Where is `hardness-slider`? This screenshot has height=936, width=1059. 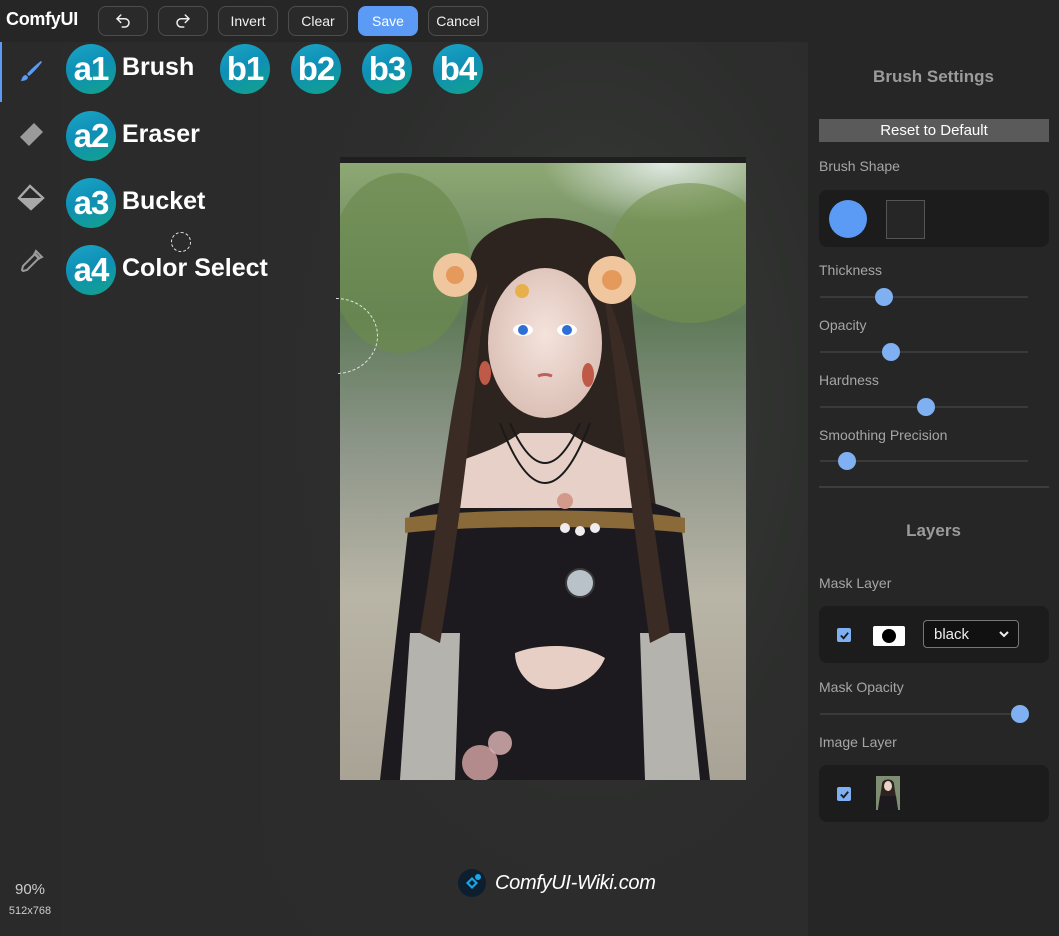
hardness-slider is located at coordinates (924, 407).